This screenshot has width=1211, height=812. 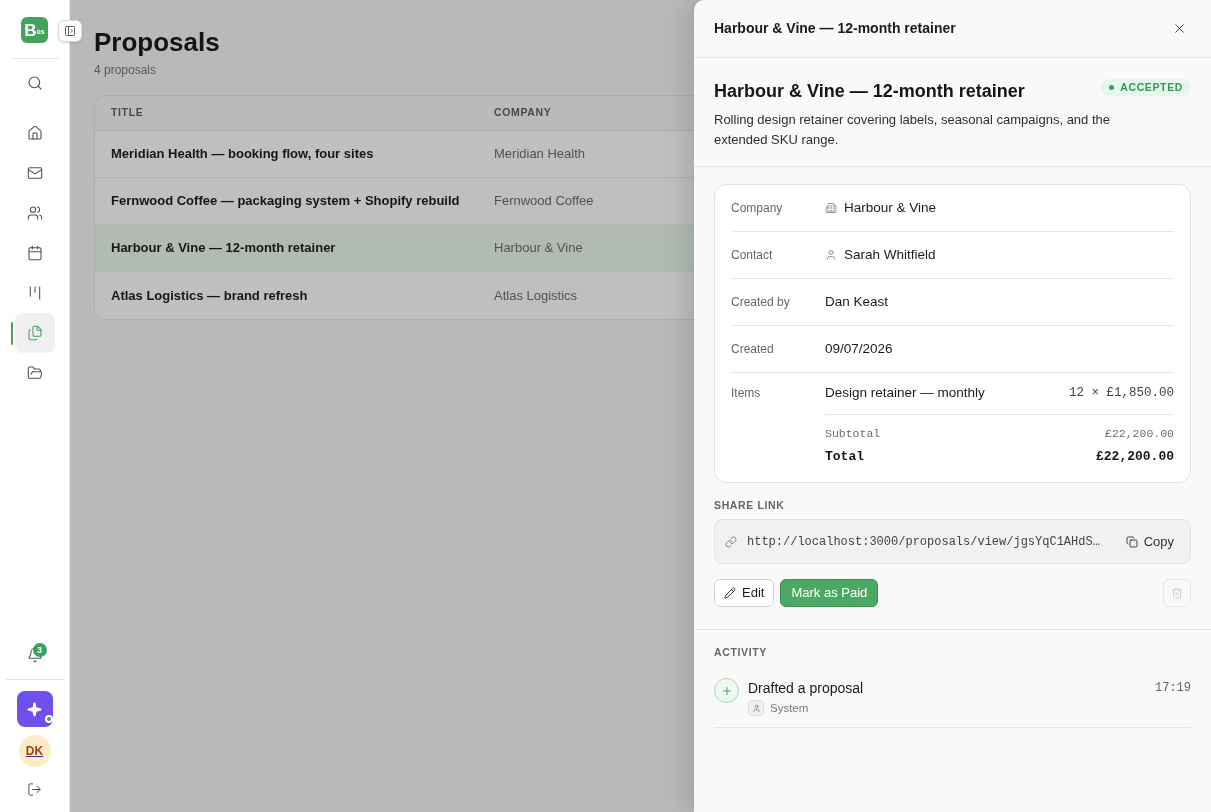 What do you see at coordinates (746, 393) in the screenshot?
I see `detail-label: Items` at bounding box center [746, 393].